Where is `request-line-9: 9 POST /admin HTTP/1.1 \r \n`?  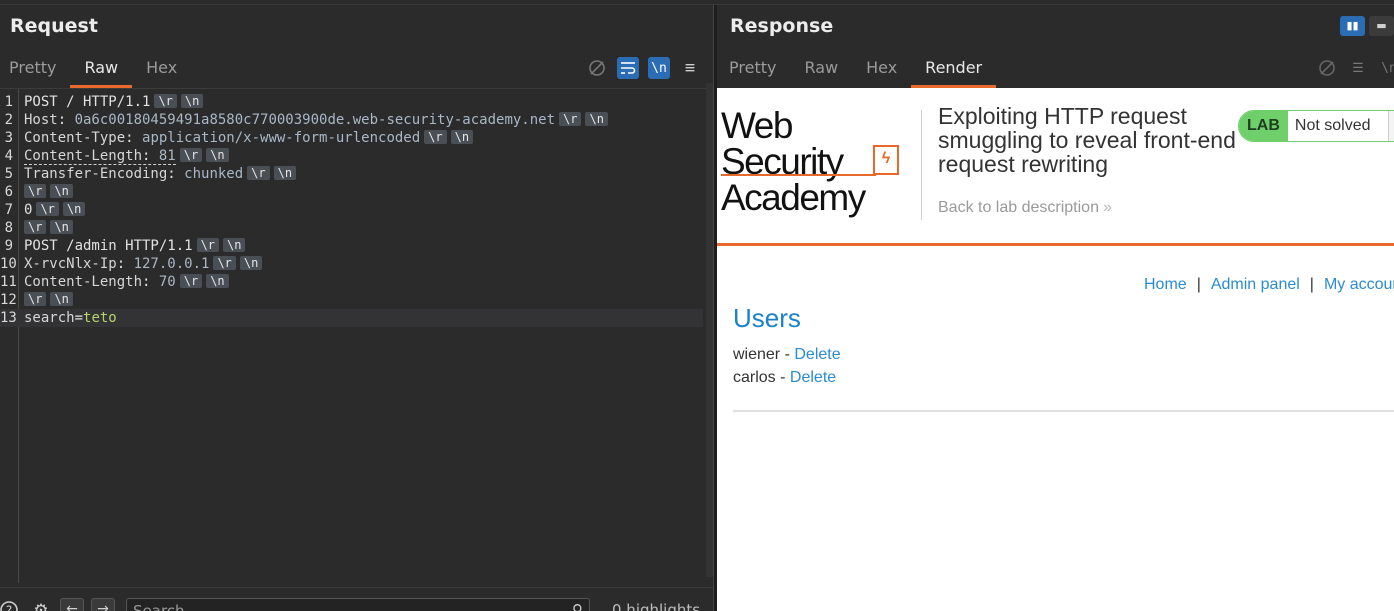
request-line-9: 9 POST /admin HTTP/1.1 \r \n is located at coordinates (351, 246).